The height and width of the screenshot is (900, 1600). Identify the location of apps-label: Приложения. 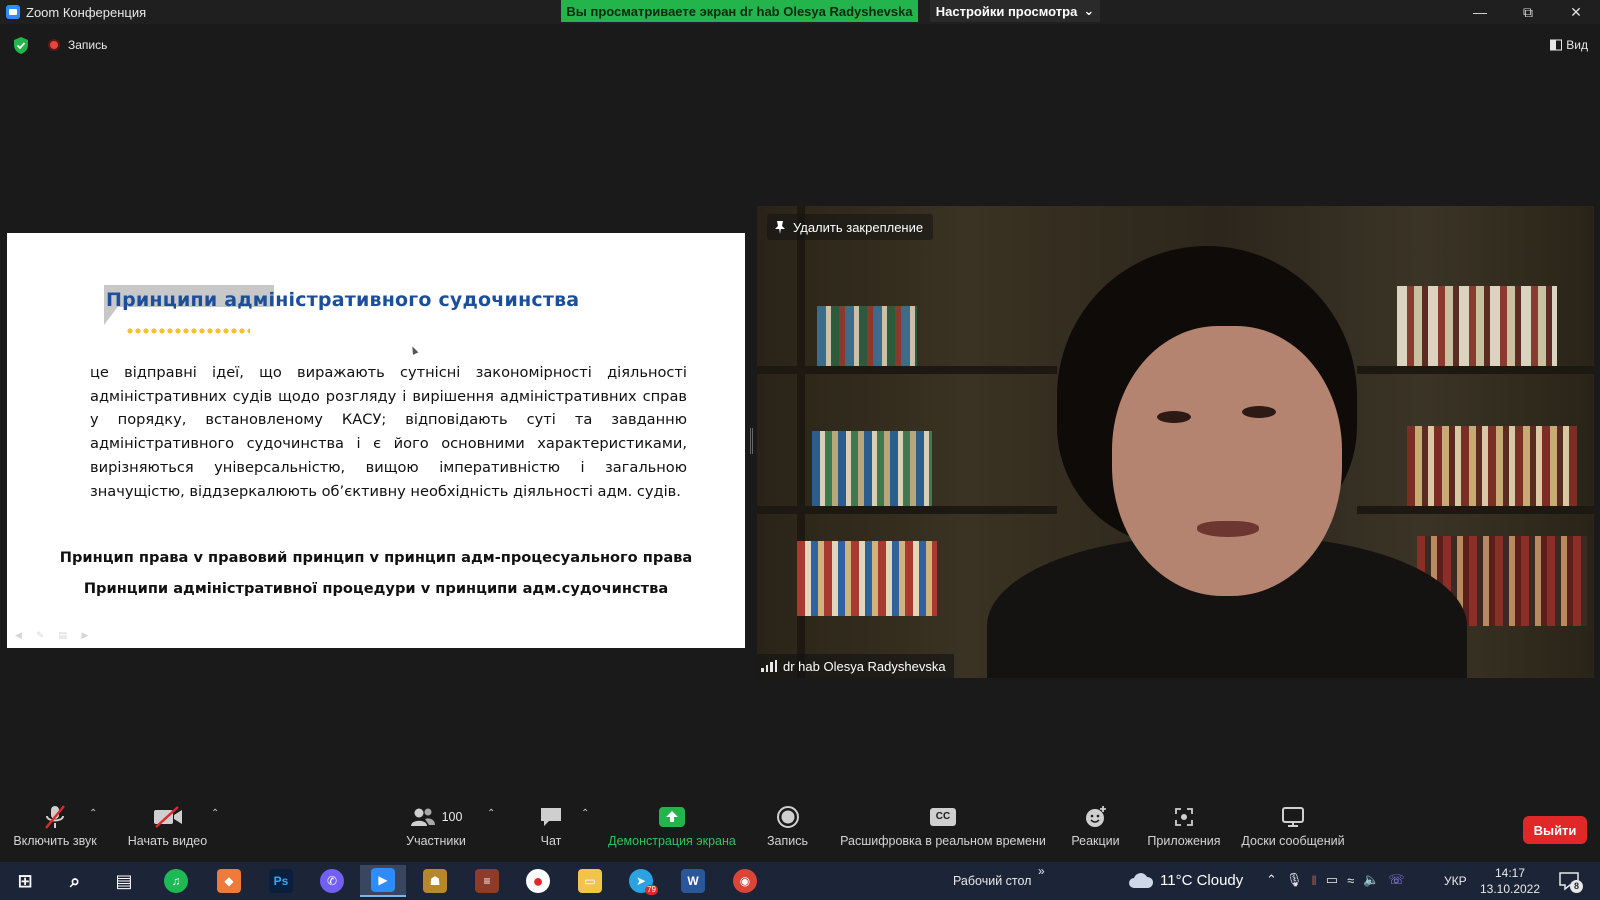
(1184, 841).